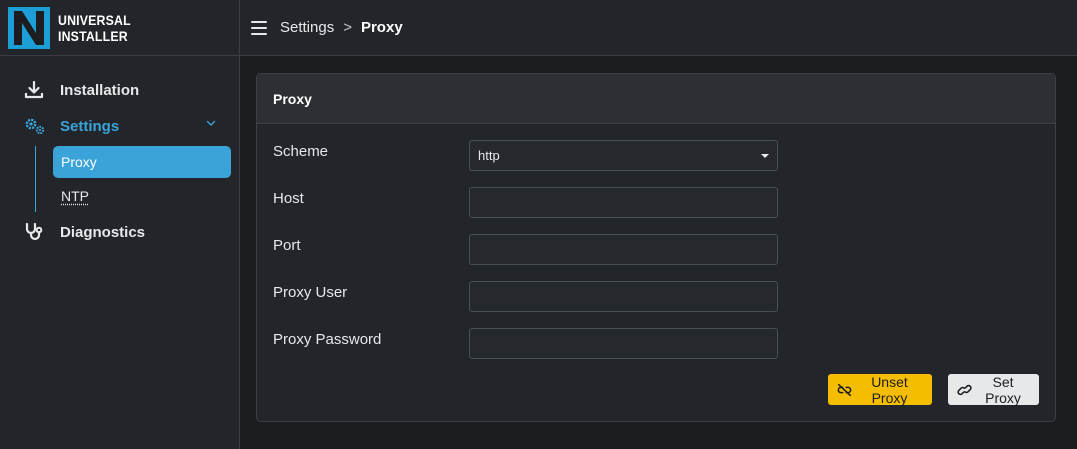 Image resolution: width=1077 pixels, height=449 pixels. Describe the element at coordinates (623, 202) in the screenshot. I see `host-input` at that location.